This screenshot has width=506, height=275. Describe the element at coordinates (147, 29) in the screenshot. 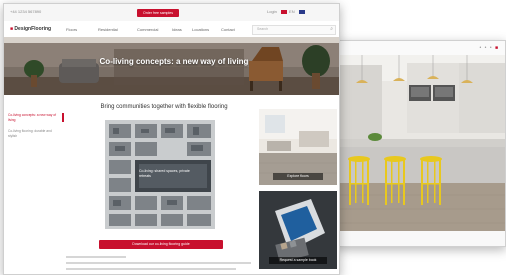

I see `nav-item-commercial: Commercial` at that location.